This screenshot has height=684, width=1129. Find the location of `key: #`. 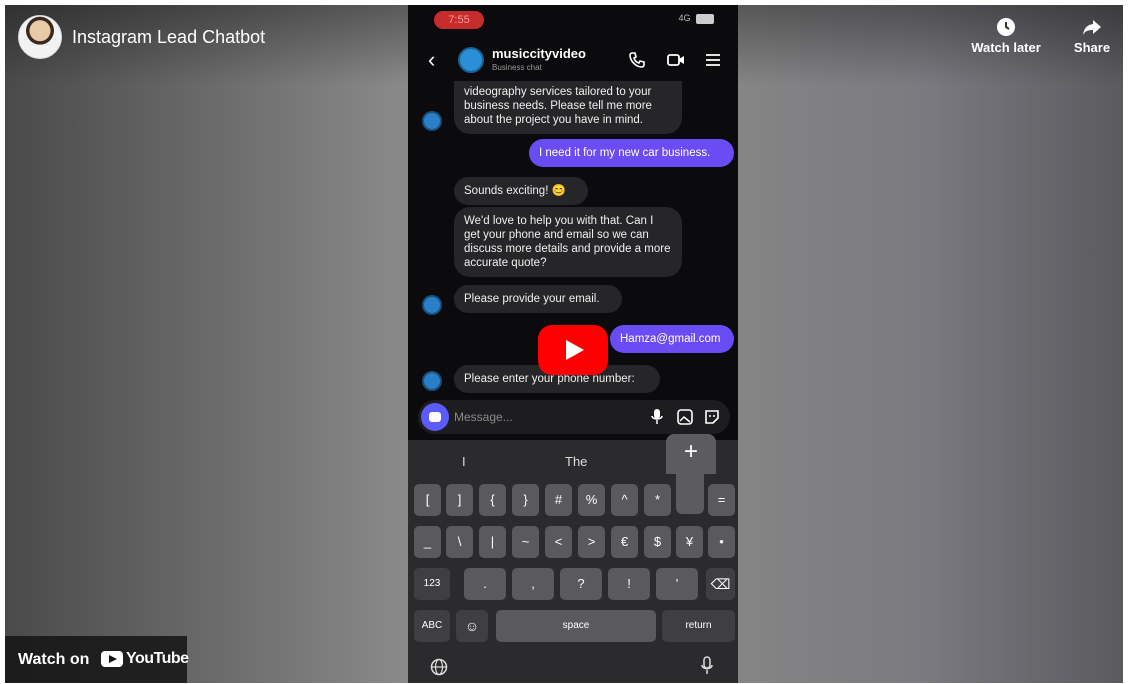

key: # is located at coordinates (558, 500).